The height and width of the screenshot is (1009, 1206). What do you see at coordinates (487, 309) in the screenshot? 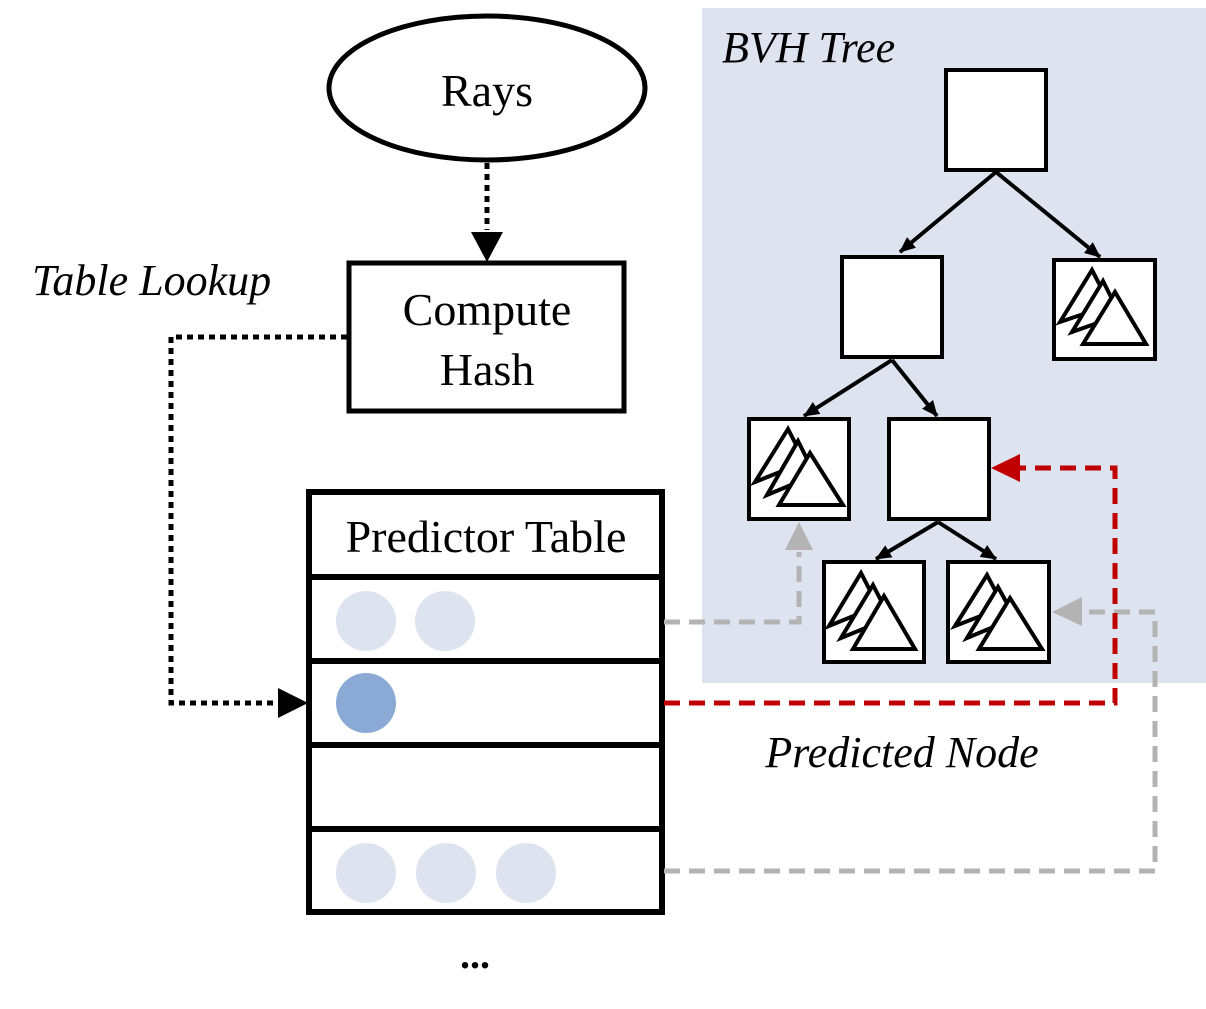
I see `compute-hash-label-line1: Compute` at bounding box center [487, 309].